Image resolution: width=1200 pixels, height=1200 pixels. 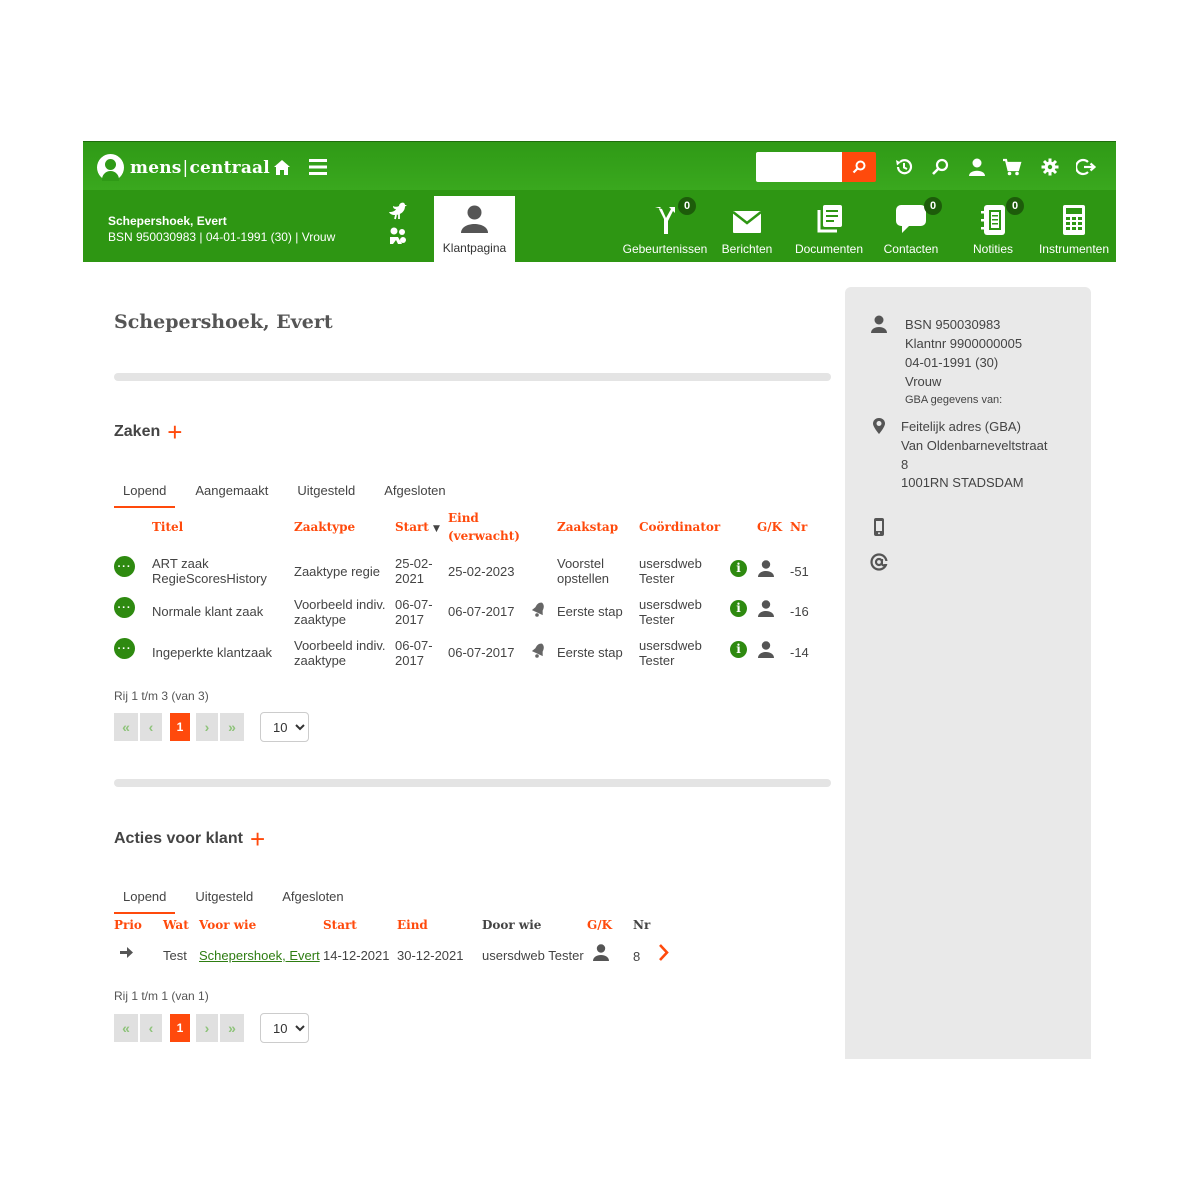 What do you see at coordinates (484, 527) in the screenshot?
I see `col-eind: Eind (verwacht)` at bounding box center [484, 527].